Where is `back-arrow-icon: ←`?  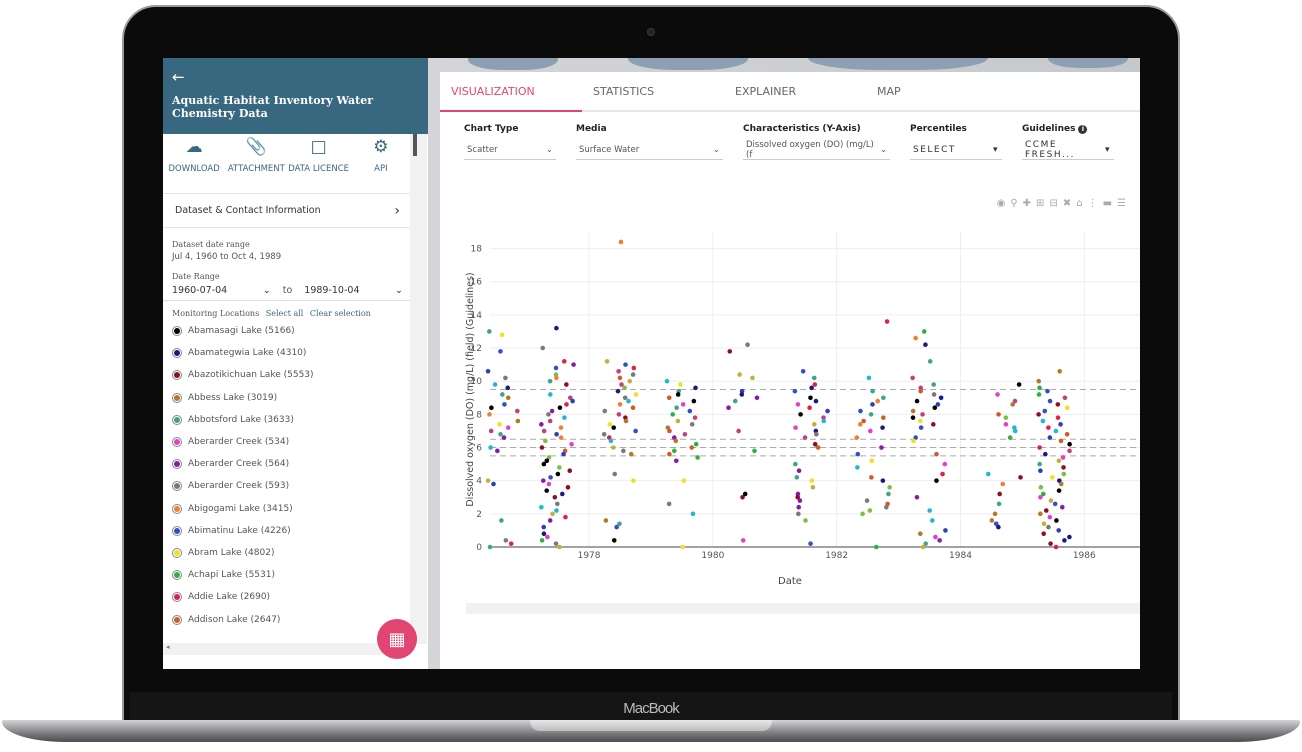
back-arrow-icon: ← is located at coordinates (295, 81).